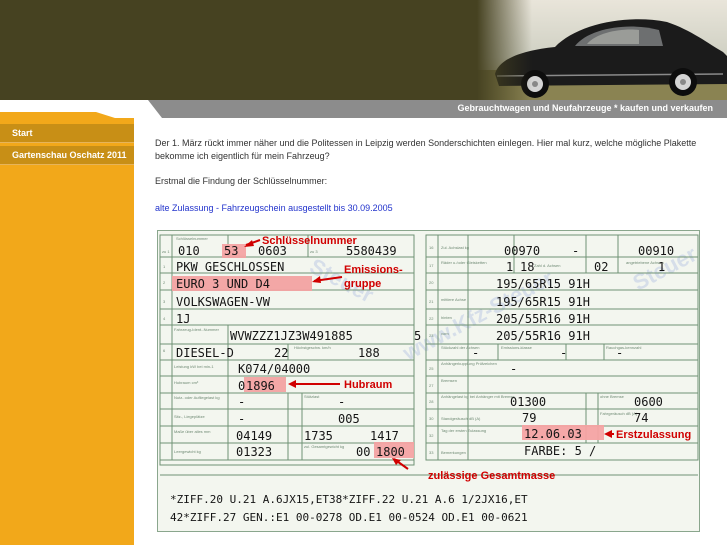  I want to click on label-zul: zul. Gesamtgewicht kg, so click(324, 446).